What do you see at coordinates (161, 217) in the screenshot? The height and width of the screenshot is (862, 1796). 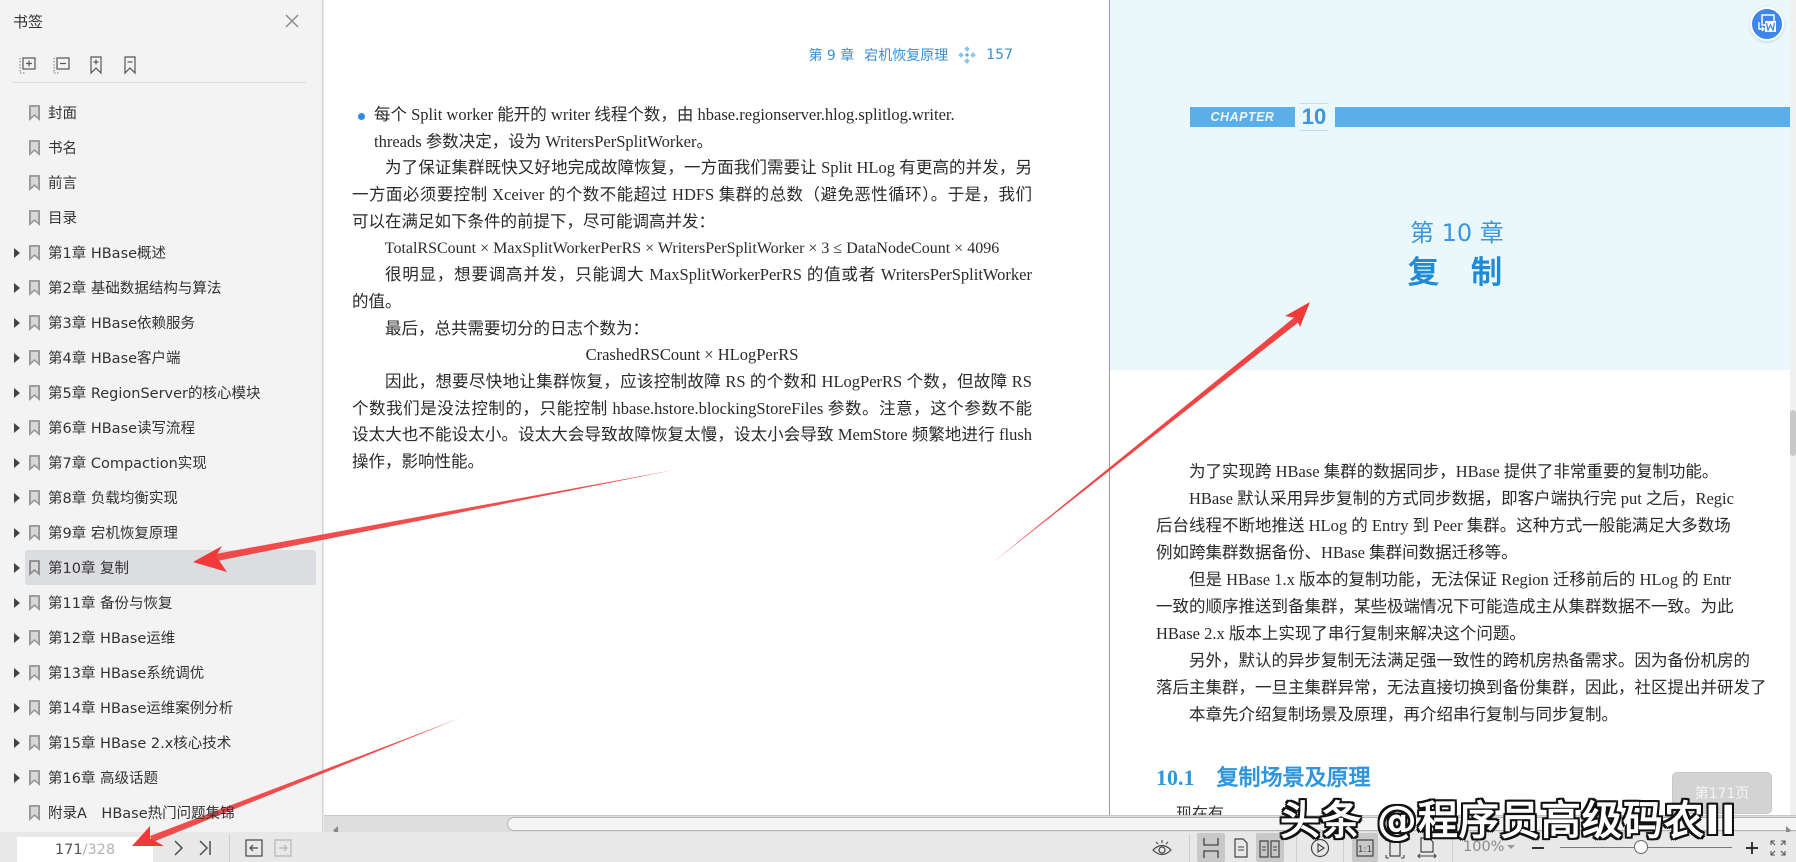 I see `bookmark-item: 目录` at bounding box center [161, 217].